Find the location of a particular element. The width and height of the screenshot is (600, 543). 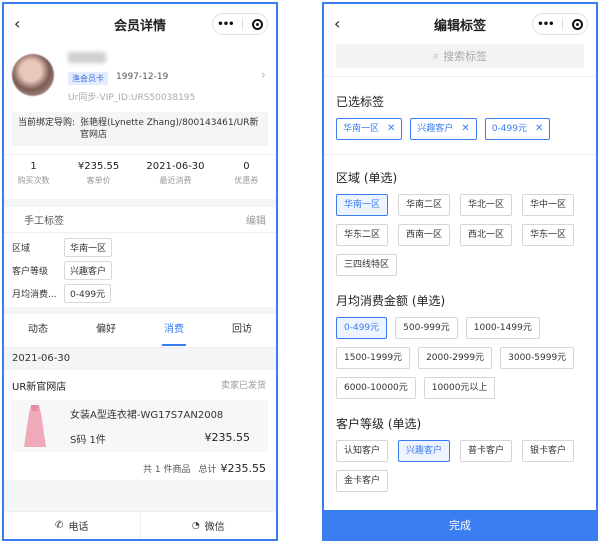

tab-bar: 动态 偏好 消费 回访 is located at coordinates (140, 331).